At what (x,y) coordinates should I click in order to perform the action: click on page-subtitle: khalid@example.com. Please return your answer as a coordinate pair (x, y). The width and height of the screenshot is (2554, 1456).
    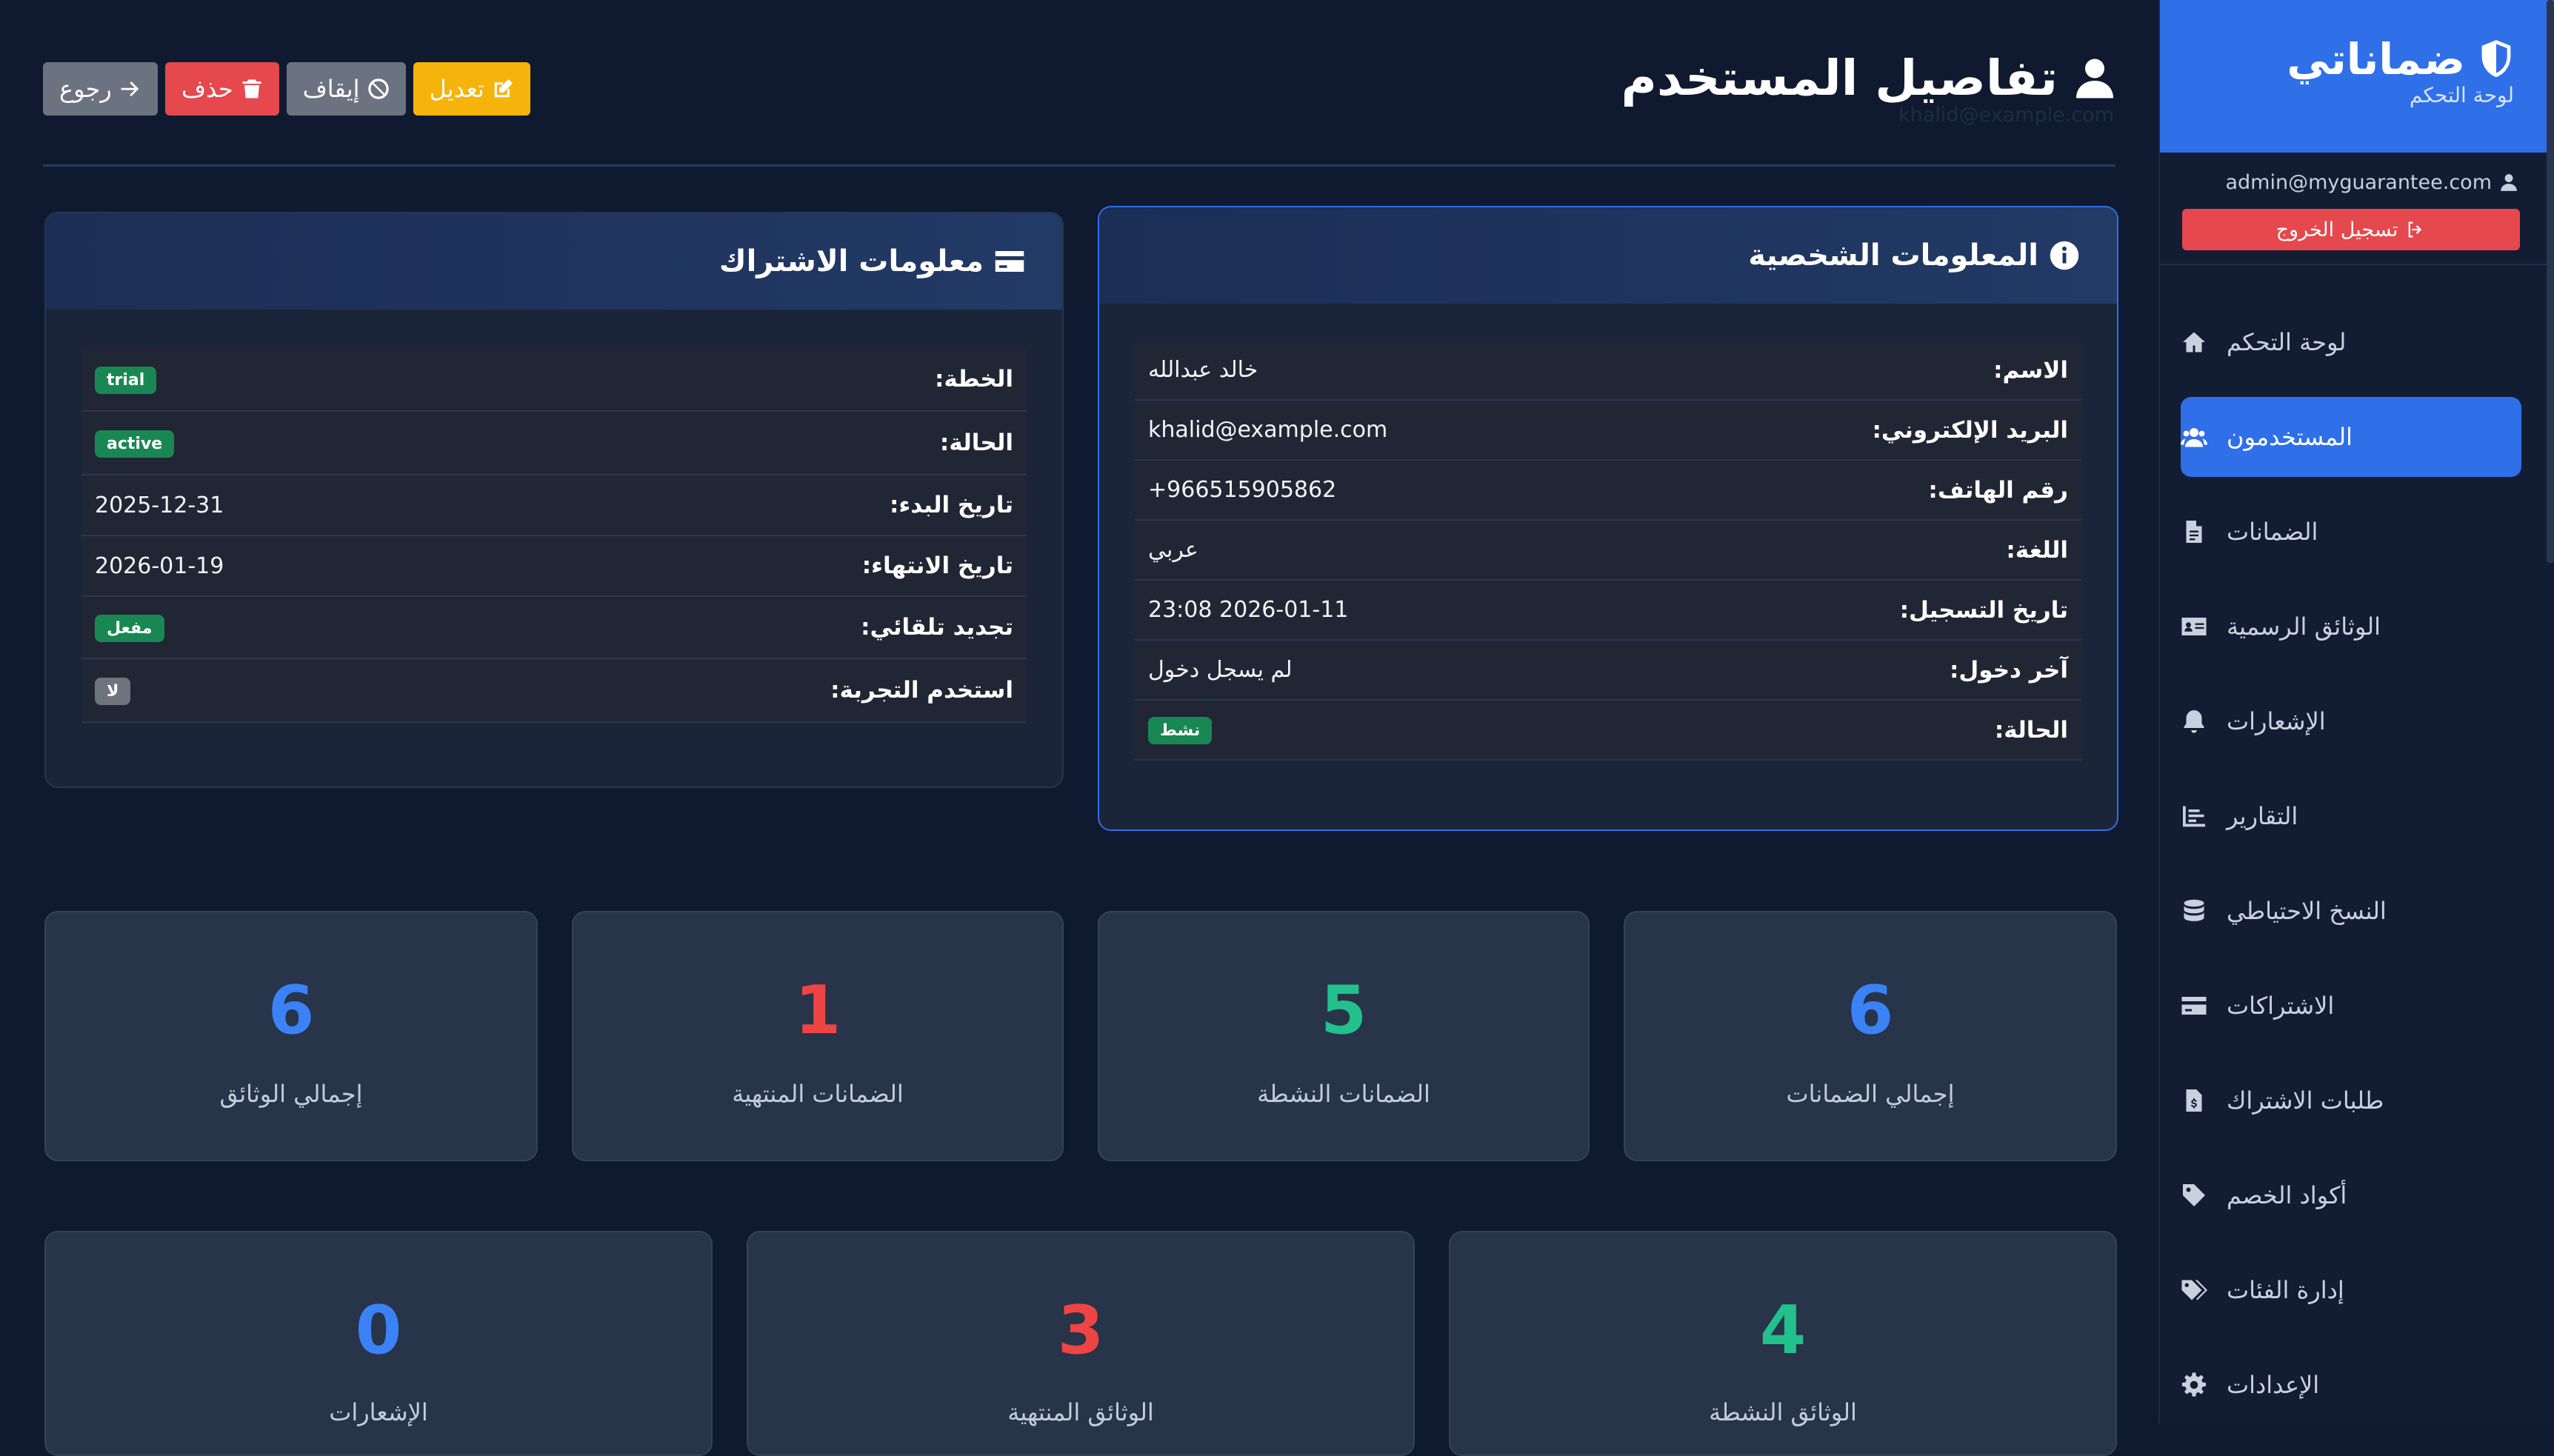
    Looking at the image, I should click on (2006, 115).